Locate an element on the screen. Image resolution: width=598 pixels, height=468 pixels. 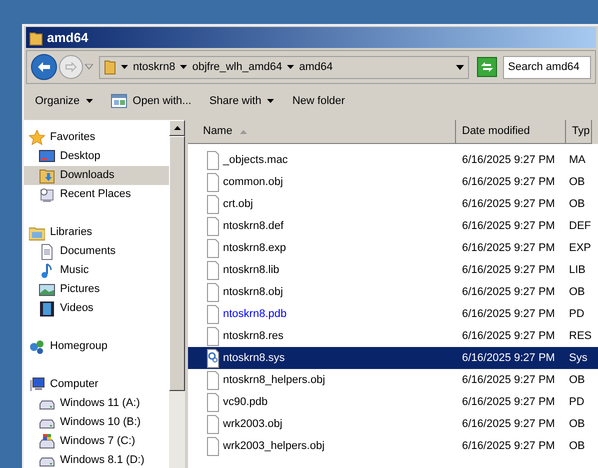
file-name: ntoskrn8.pdb is located at coordinates (255, 314).